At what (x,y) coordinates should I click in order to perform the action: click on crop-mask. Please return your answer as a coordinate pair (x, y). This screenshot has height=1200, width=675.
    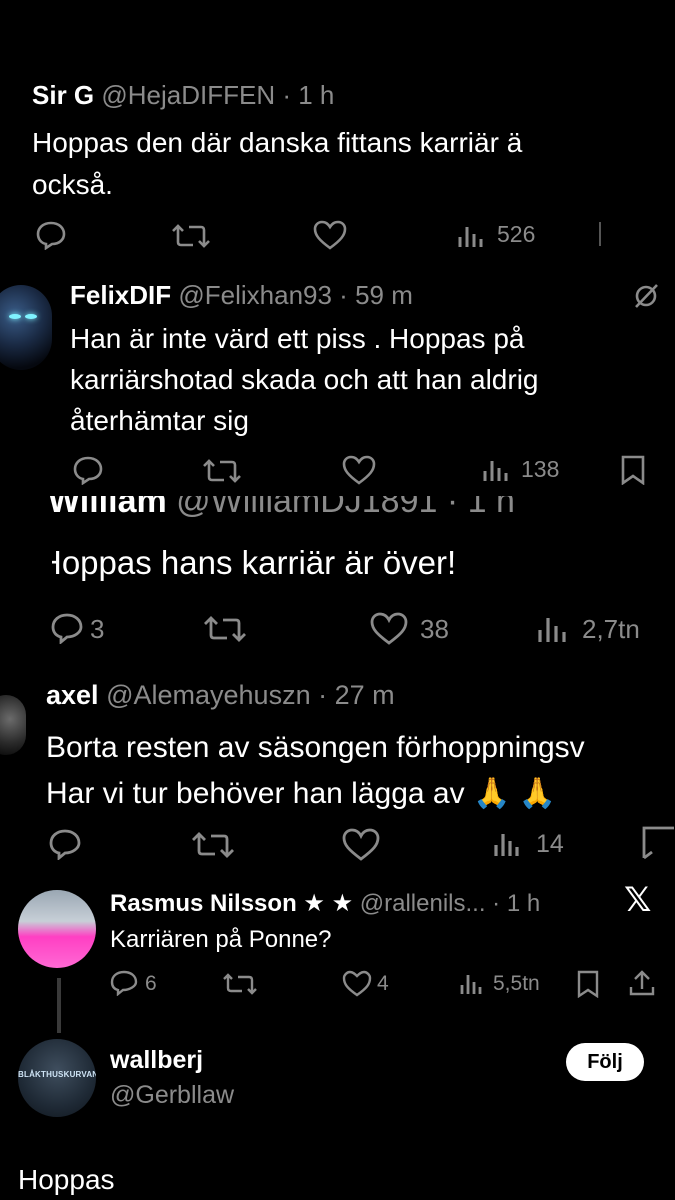
    Looking at the image, I should click on (26, 560).